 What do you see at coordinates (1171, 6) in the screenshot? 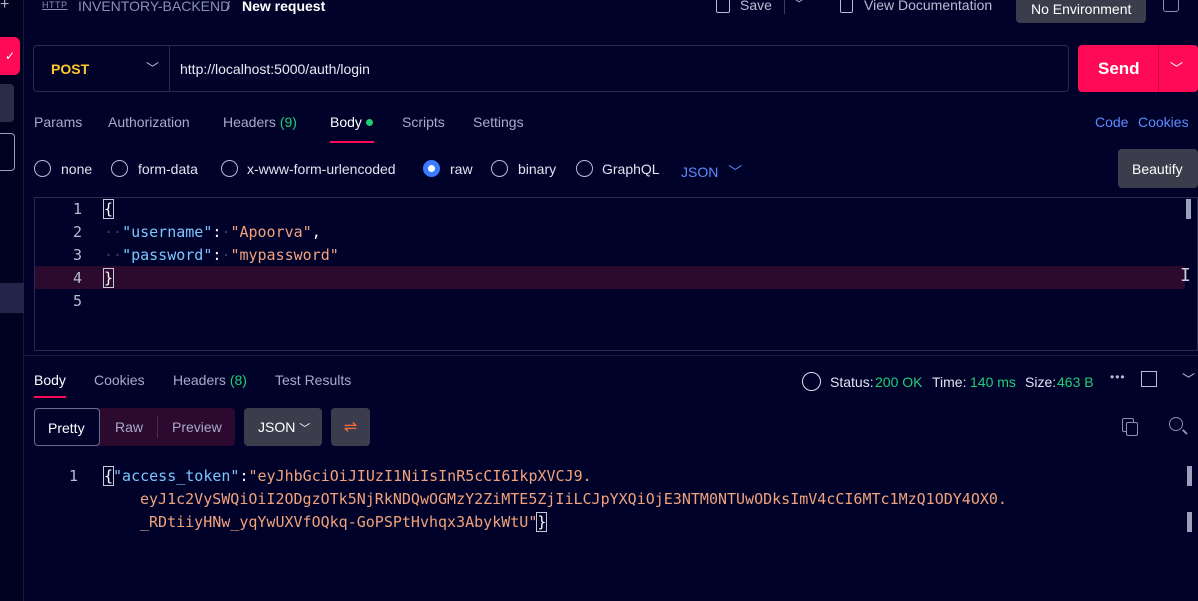
I see `environment-settings-icon` at bounding box center [1171, 6].